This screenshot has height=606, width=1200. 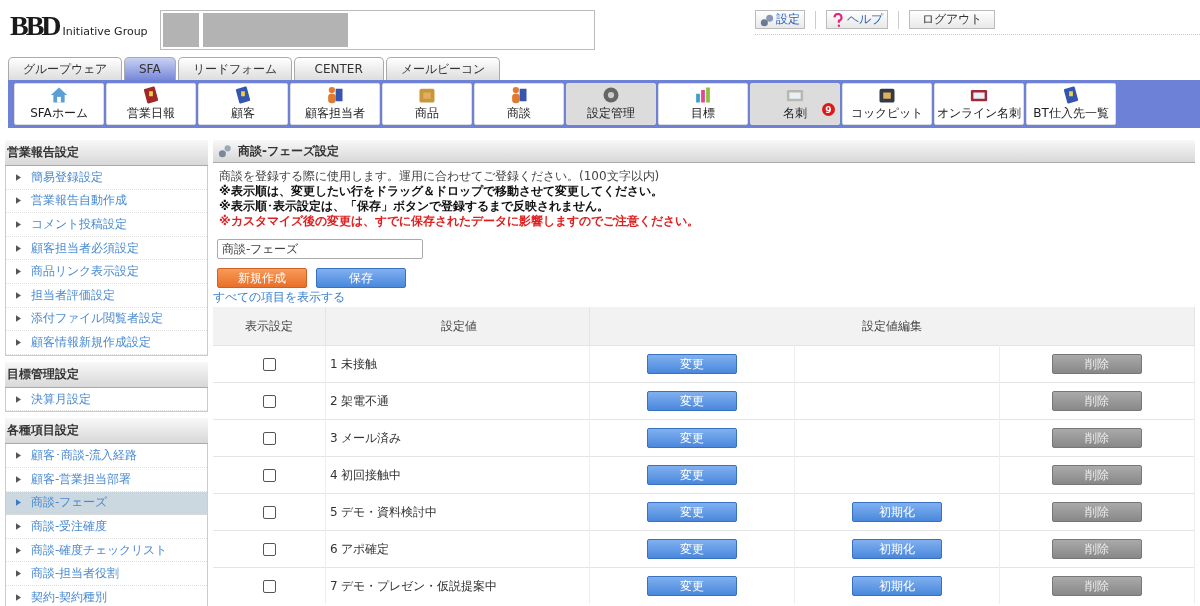 I want to click on nav-button: 名刺 9, so click(x=795, y=104).